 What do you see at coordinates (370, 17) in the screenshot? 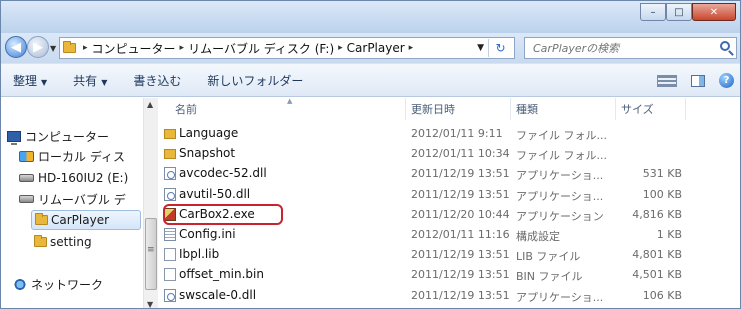
I see `title-bar: – □ ✕` at bounding box center [370, 17].